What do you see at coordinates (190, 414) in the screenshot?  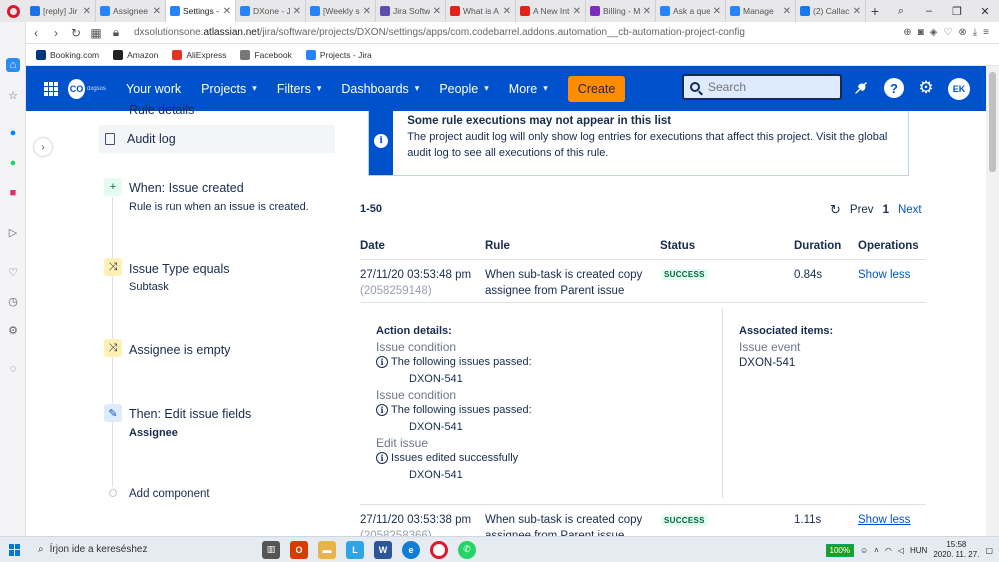 I see `action-title: Then: Edit issue fields` at bounding box center [190, 414].